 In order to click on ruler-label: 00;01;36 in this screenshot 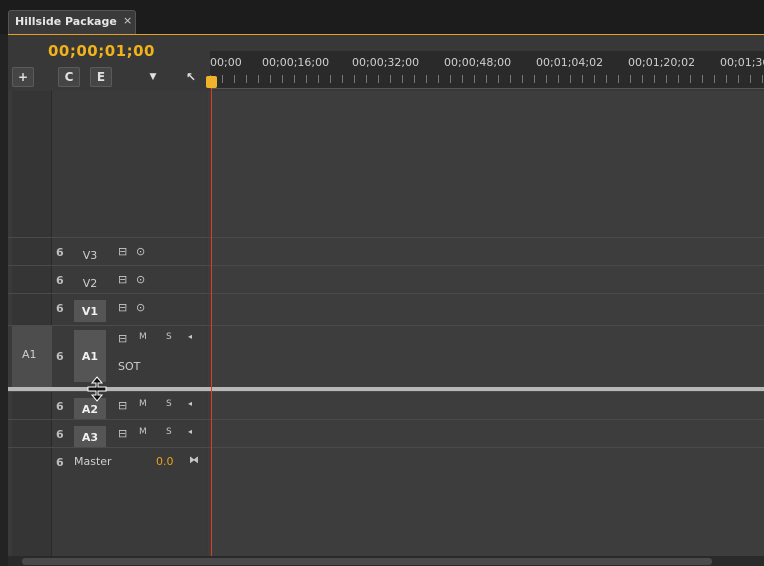, I will do `click(742, 62)`.